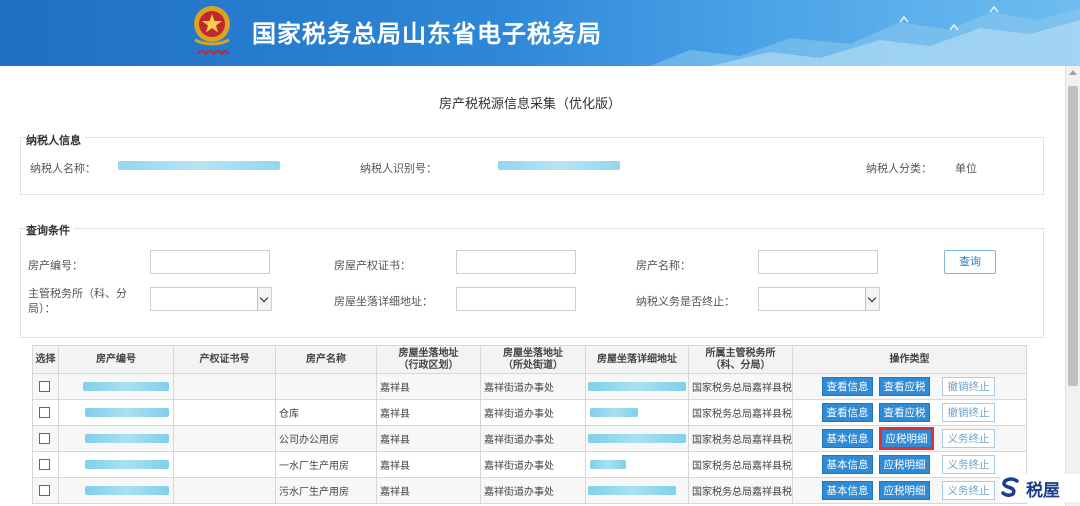  What do you see at coordinates (1073, 72) in the screenshot?
I see `scroll-up-icon` at bounding box center [1073, 72].